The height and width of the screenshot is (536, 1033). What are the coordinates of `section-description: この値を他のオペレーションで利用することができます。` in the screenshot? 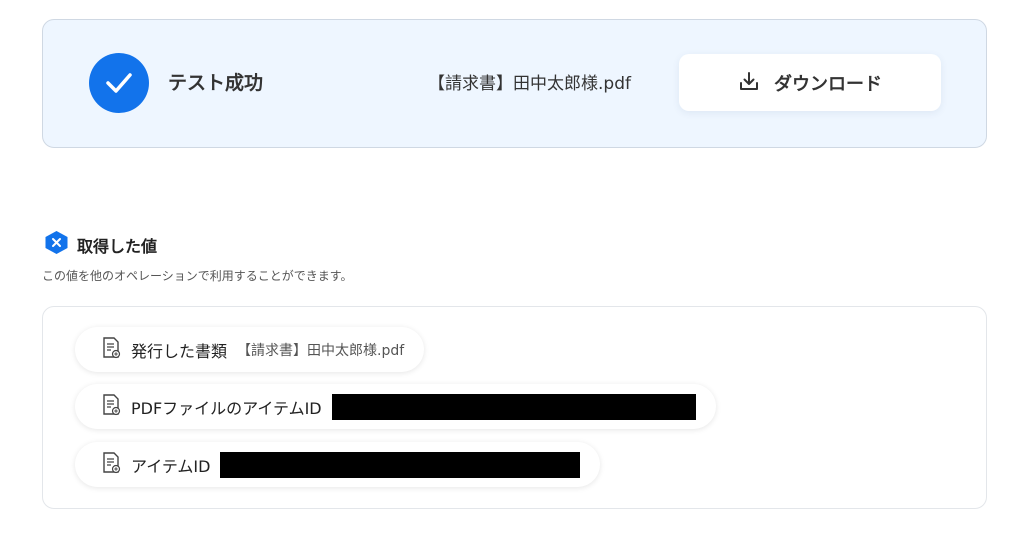 It's located at (197, 276).